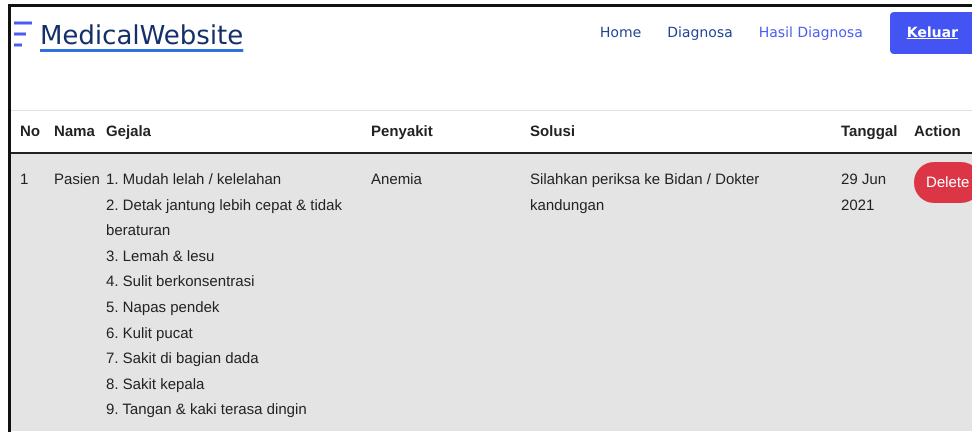 Image resolution: width=972 pixels, height=432 pixels. I want to click on table-cell: 29 Jun 2021, so click(868, 292).